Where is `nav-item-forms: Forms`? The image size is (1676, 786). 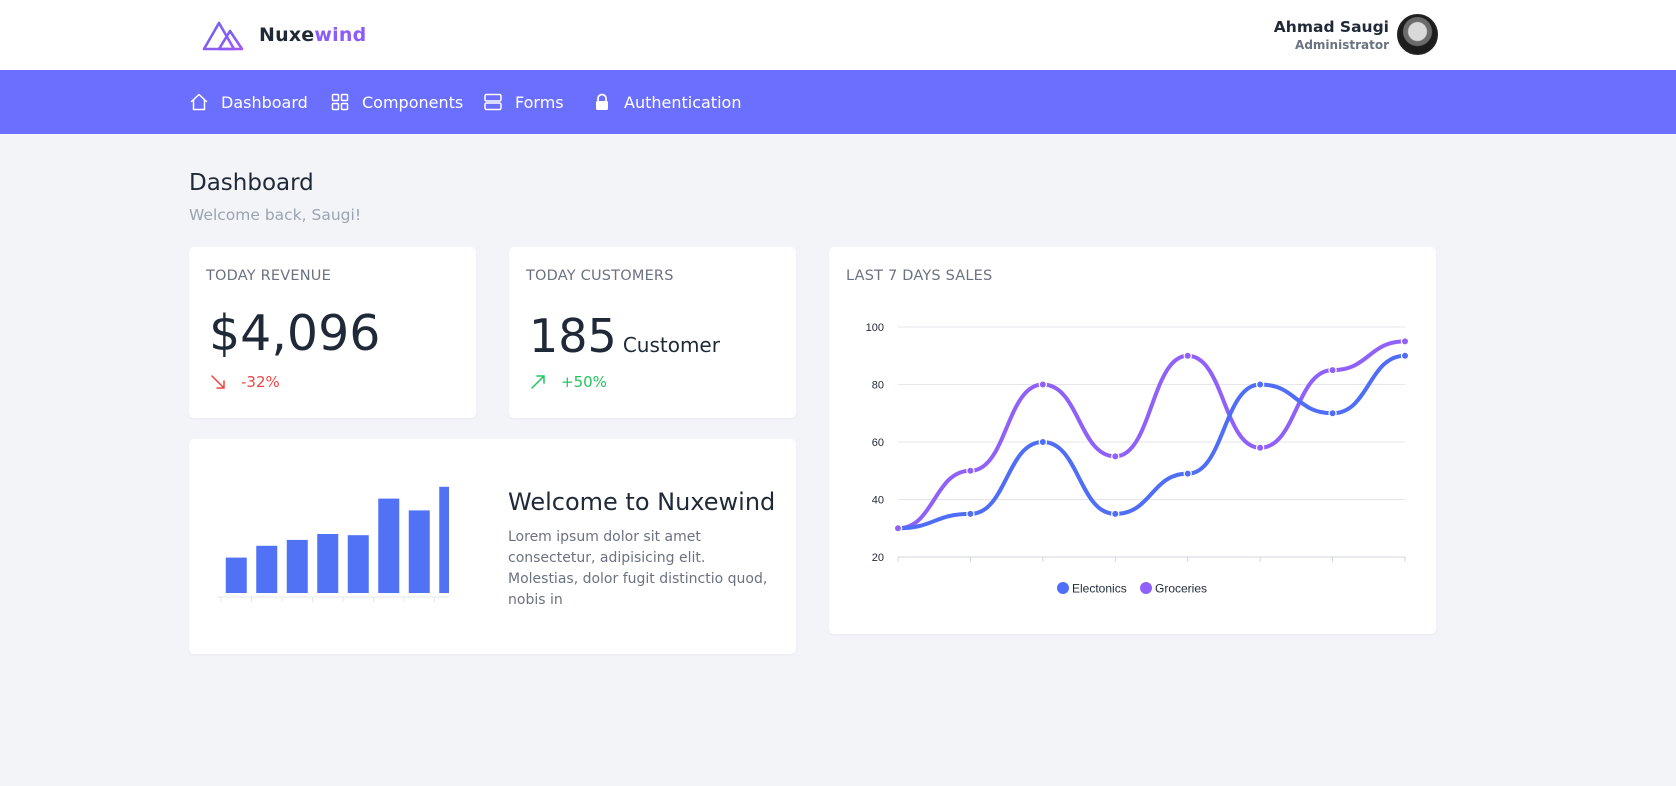
nav-item-forms: Forms is located at coordinates (523, 102).